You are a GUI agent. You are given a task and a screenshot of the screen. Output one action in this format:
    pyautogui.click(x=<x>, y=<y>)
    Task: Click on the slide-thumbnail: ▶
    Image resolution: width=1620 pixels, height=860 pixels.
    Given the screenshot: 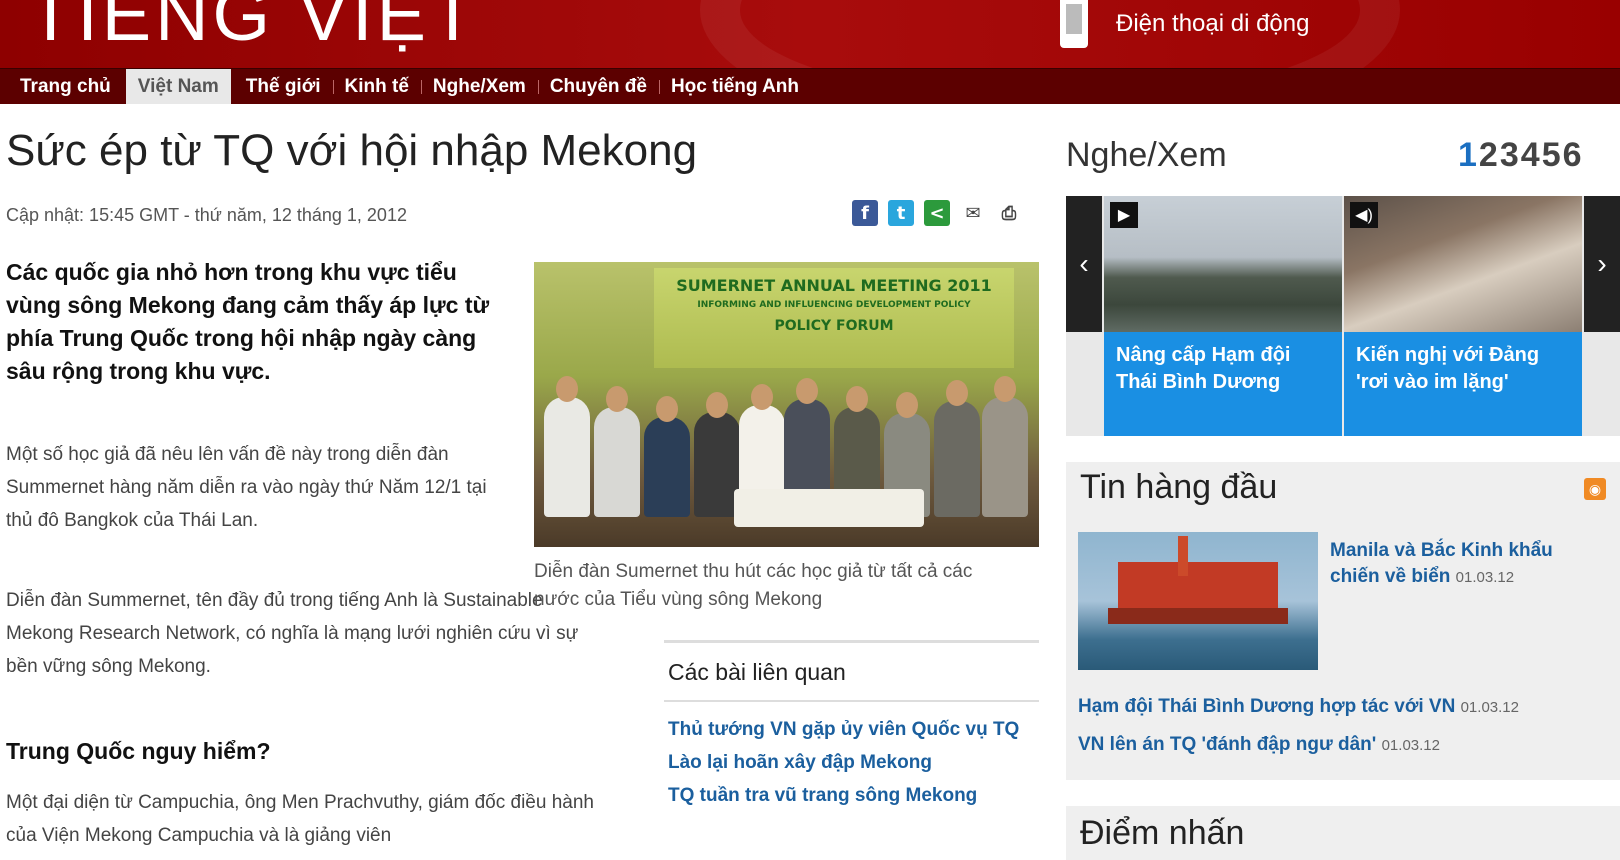 What is the action you would take?
    pyautogui.click(x=1223, y=264)
    